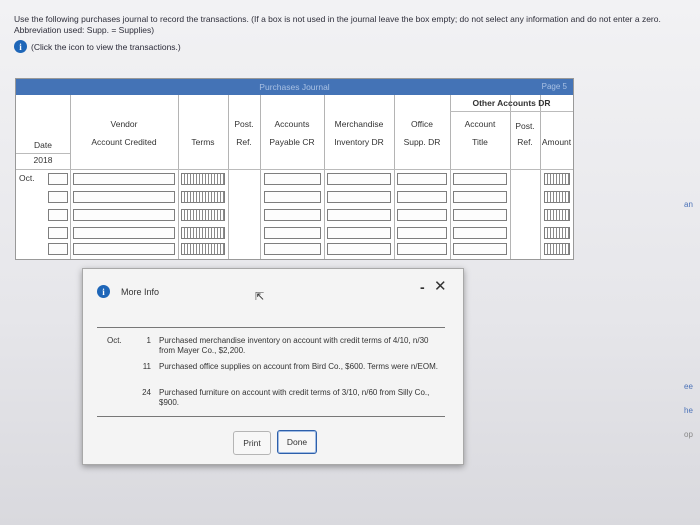 The width and height of the screenshot is (700, 525). What do you see at coordinates (140, 292) in the screenshot?
I see `dialog-title: More Info` at bounding box center [140, 292].